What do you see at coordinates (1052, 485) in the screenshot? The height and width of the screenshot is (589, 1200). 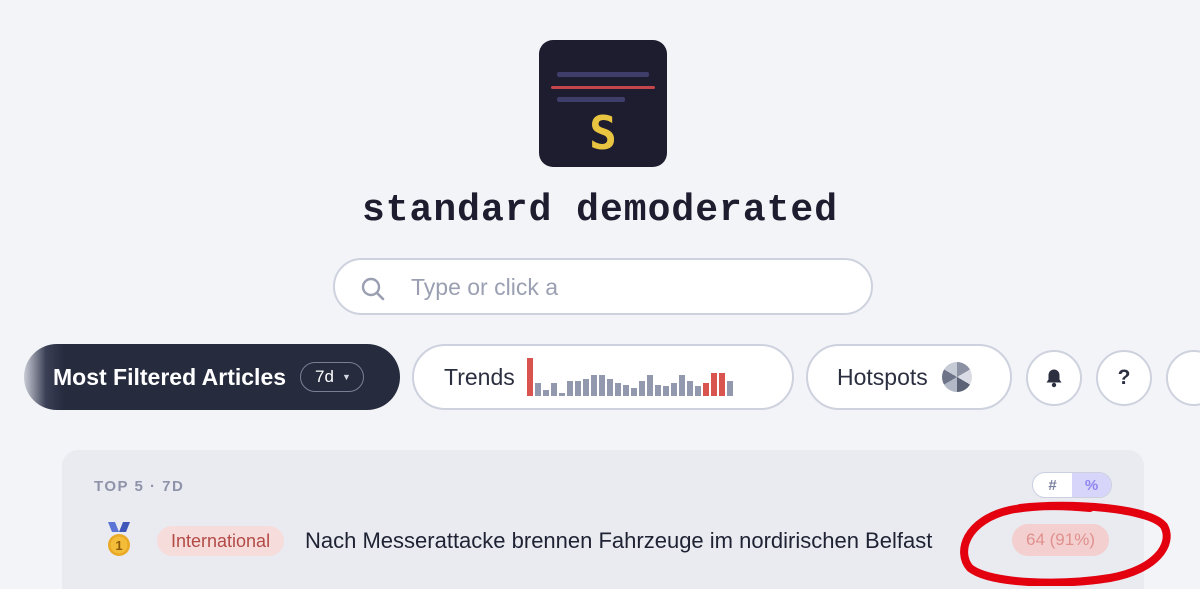 I see `count-mode-option: #` at bounding box center [1052, 485].